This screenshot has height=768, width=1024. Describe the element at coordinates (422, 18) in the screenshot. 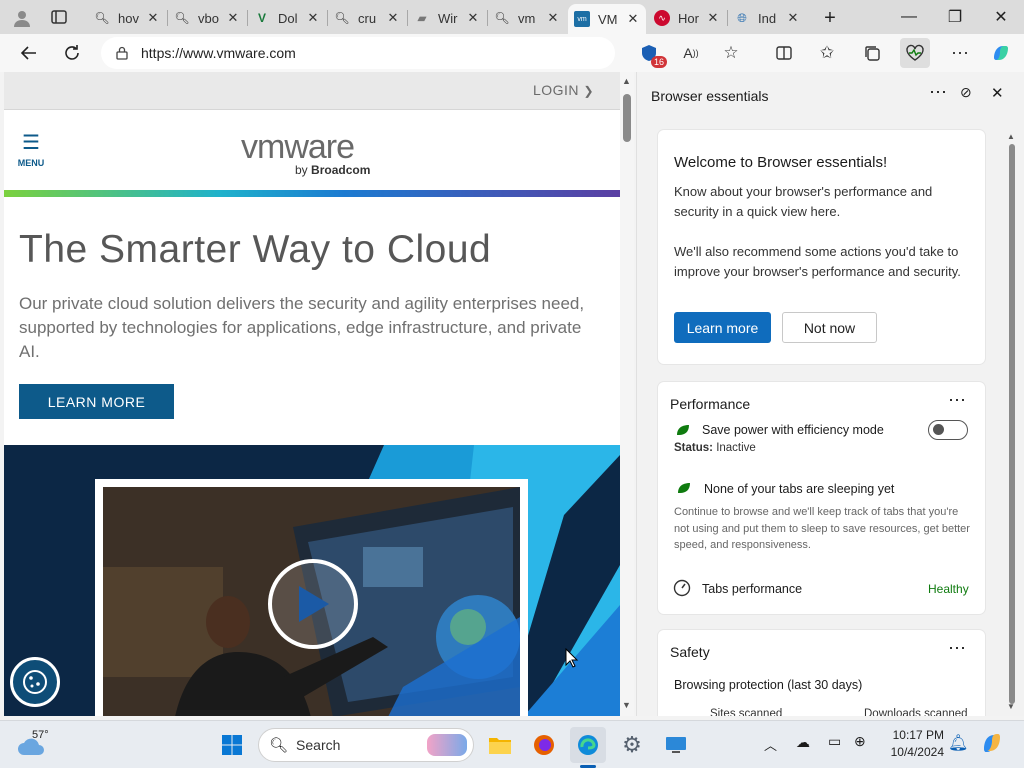

I see `archive-icon: ▰` at that location.